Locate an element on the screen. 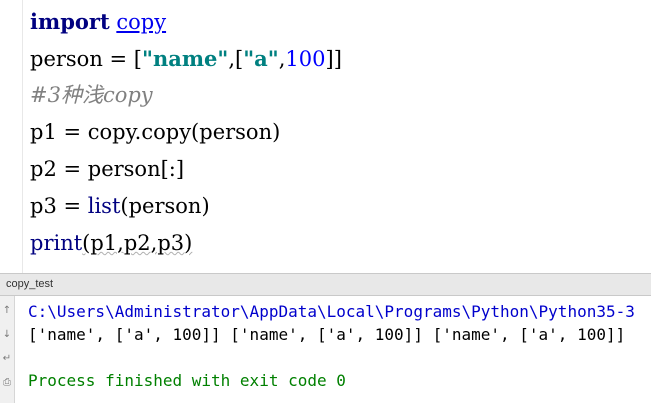 The image size is (651, 403). run-panel-header: copy_test is located at coordinates (325, 284).